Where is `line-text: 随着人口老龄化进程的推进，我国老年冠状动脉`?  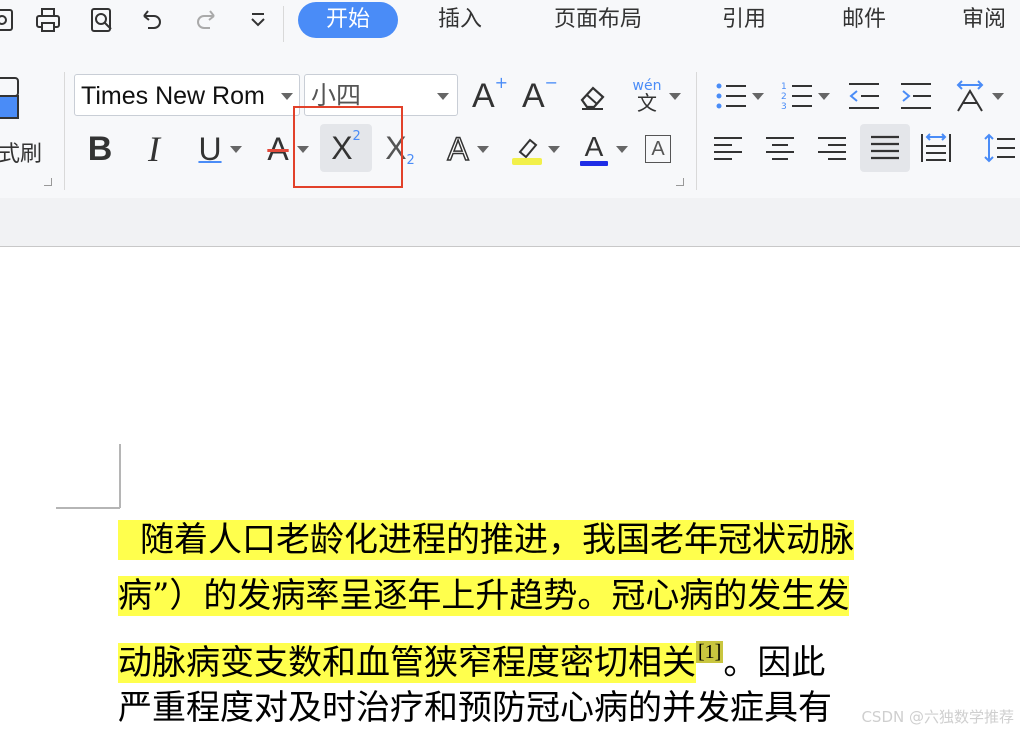 line-text: 随着人口老龄化进程的推进，我国老年冠状动脉 is located at coordinates (486, 540).